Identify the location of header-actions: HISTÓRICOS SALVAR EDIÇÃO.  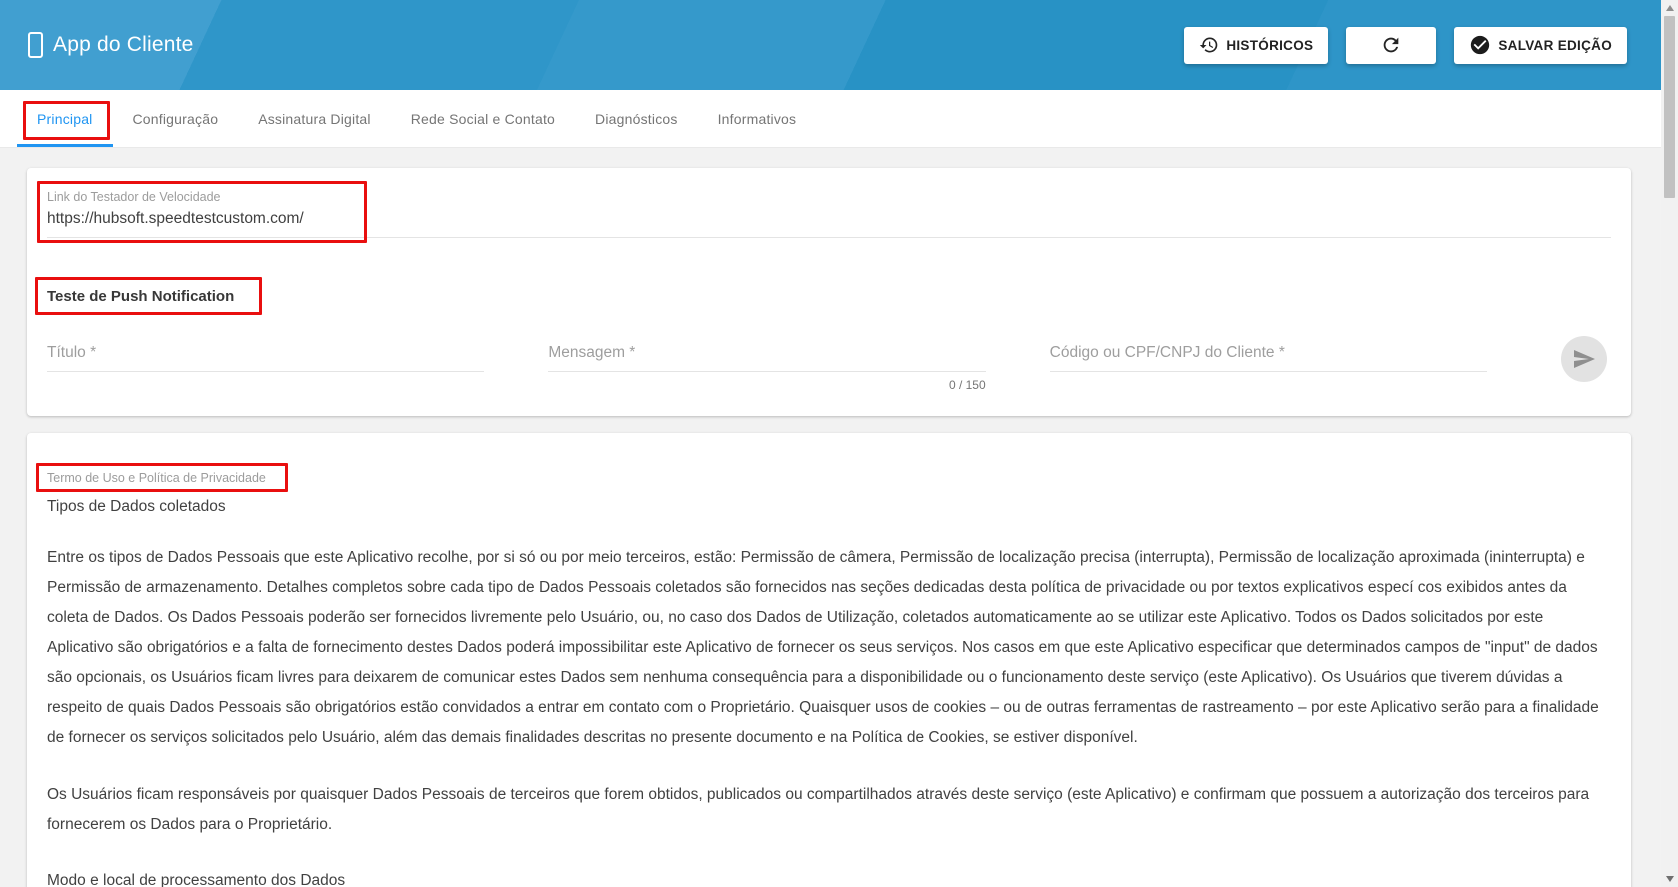
(1405, 45).